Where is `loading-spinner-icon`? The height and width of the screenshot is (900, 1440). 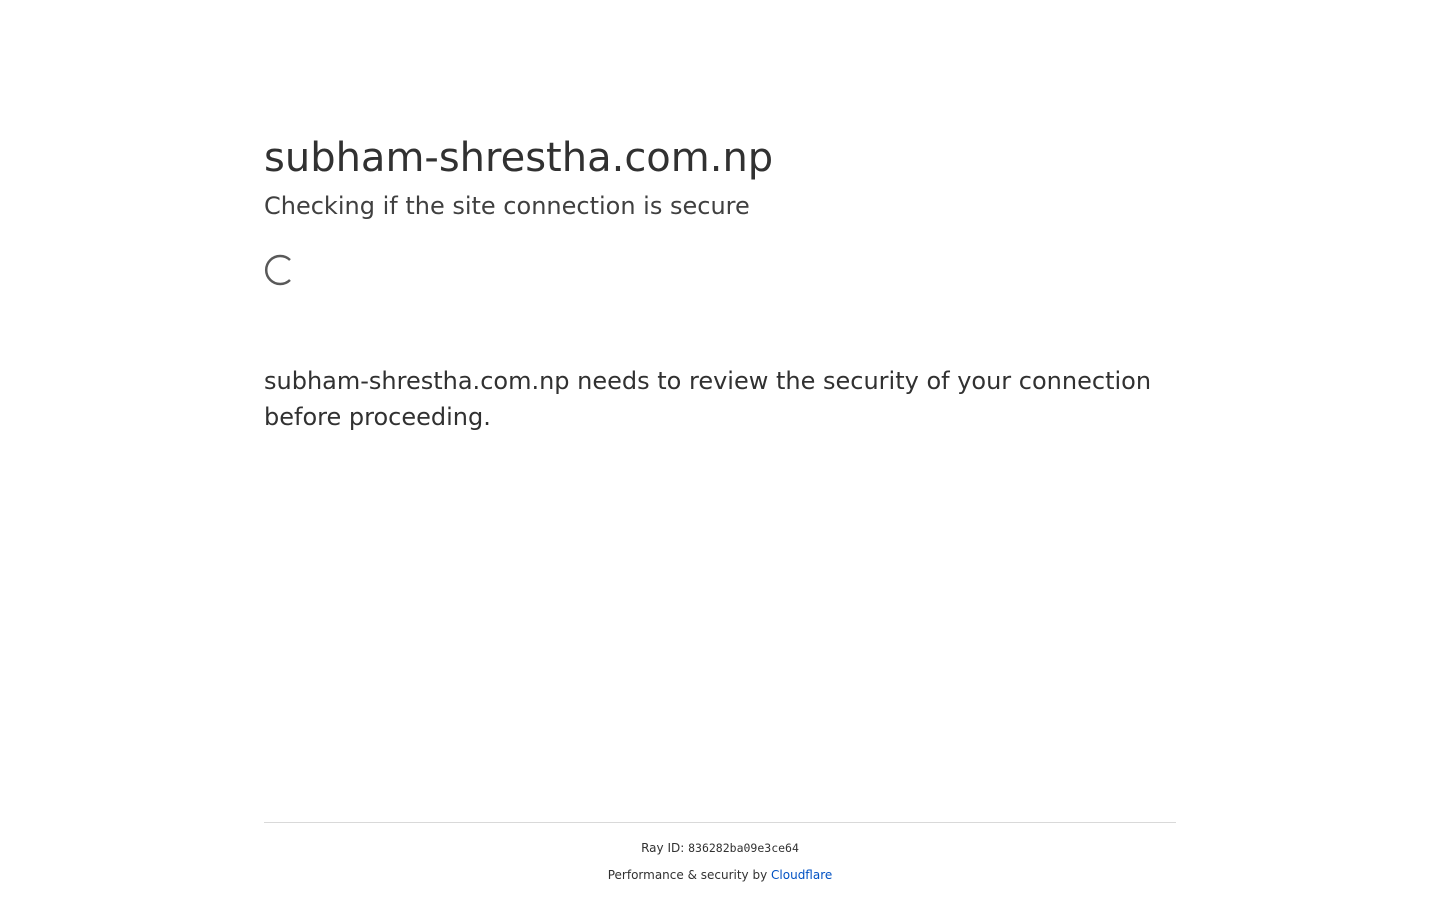 loading-spinner-icon is located at coordinates (280, 270).